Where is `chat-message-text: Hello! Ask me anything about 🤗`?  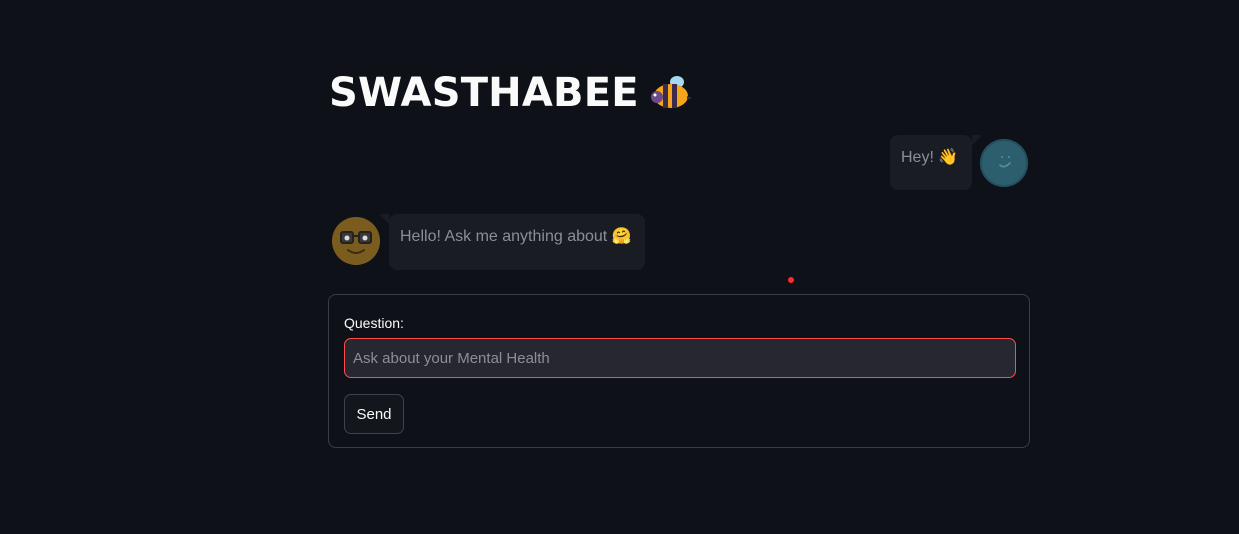
chat-message-text: Hello! Ask me anything about 🤗 is located at coordinates (516, 236).